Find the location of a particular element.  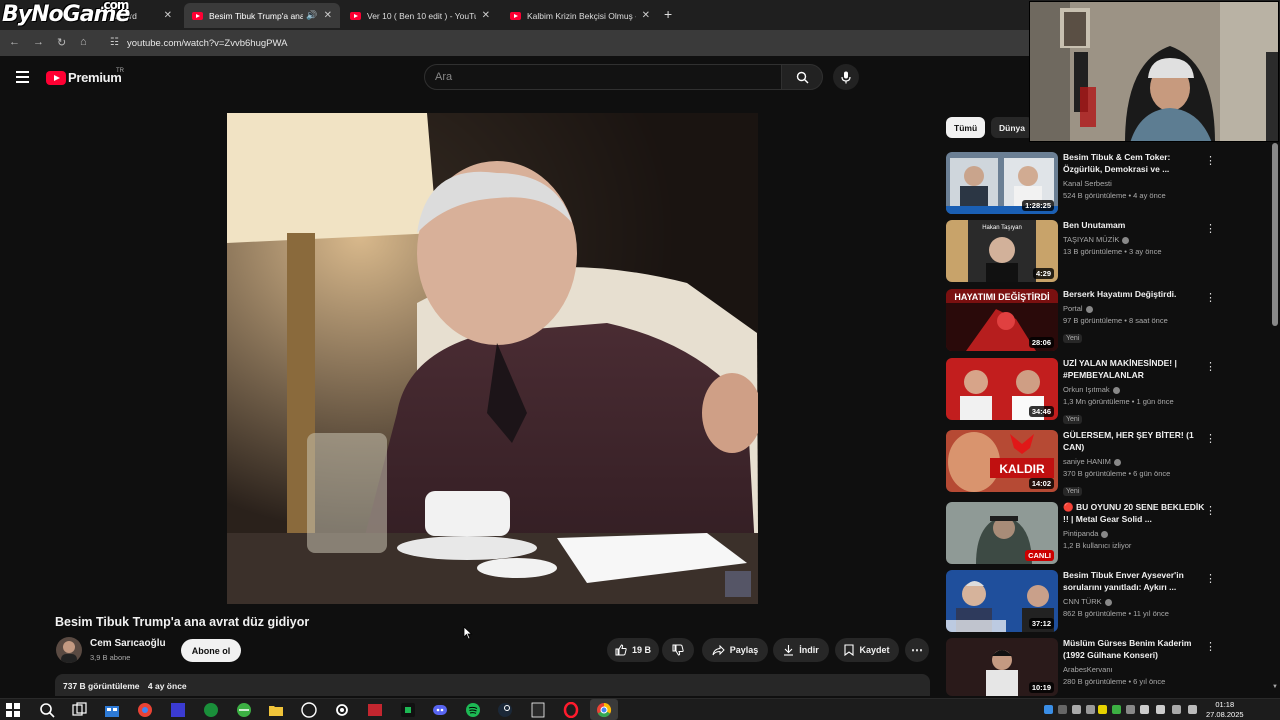

video-thumbnail: KALDIR 14:02 is located at coordinates (1002, 461).